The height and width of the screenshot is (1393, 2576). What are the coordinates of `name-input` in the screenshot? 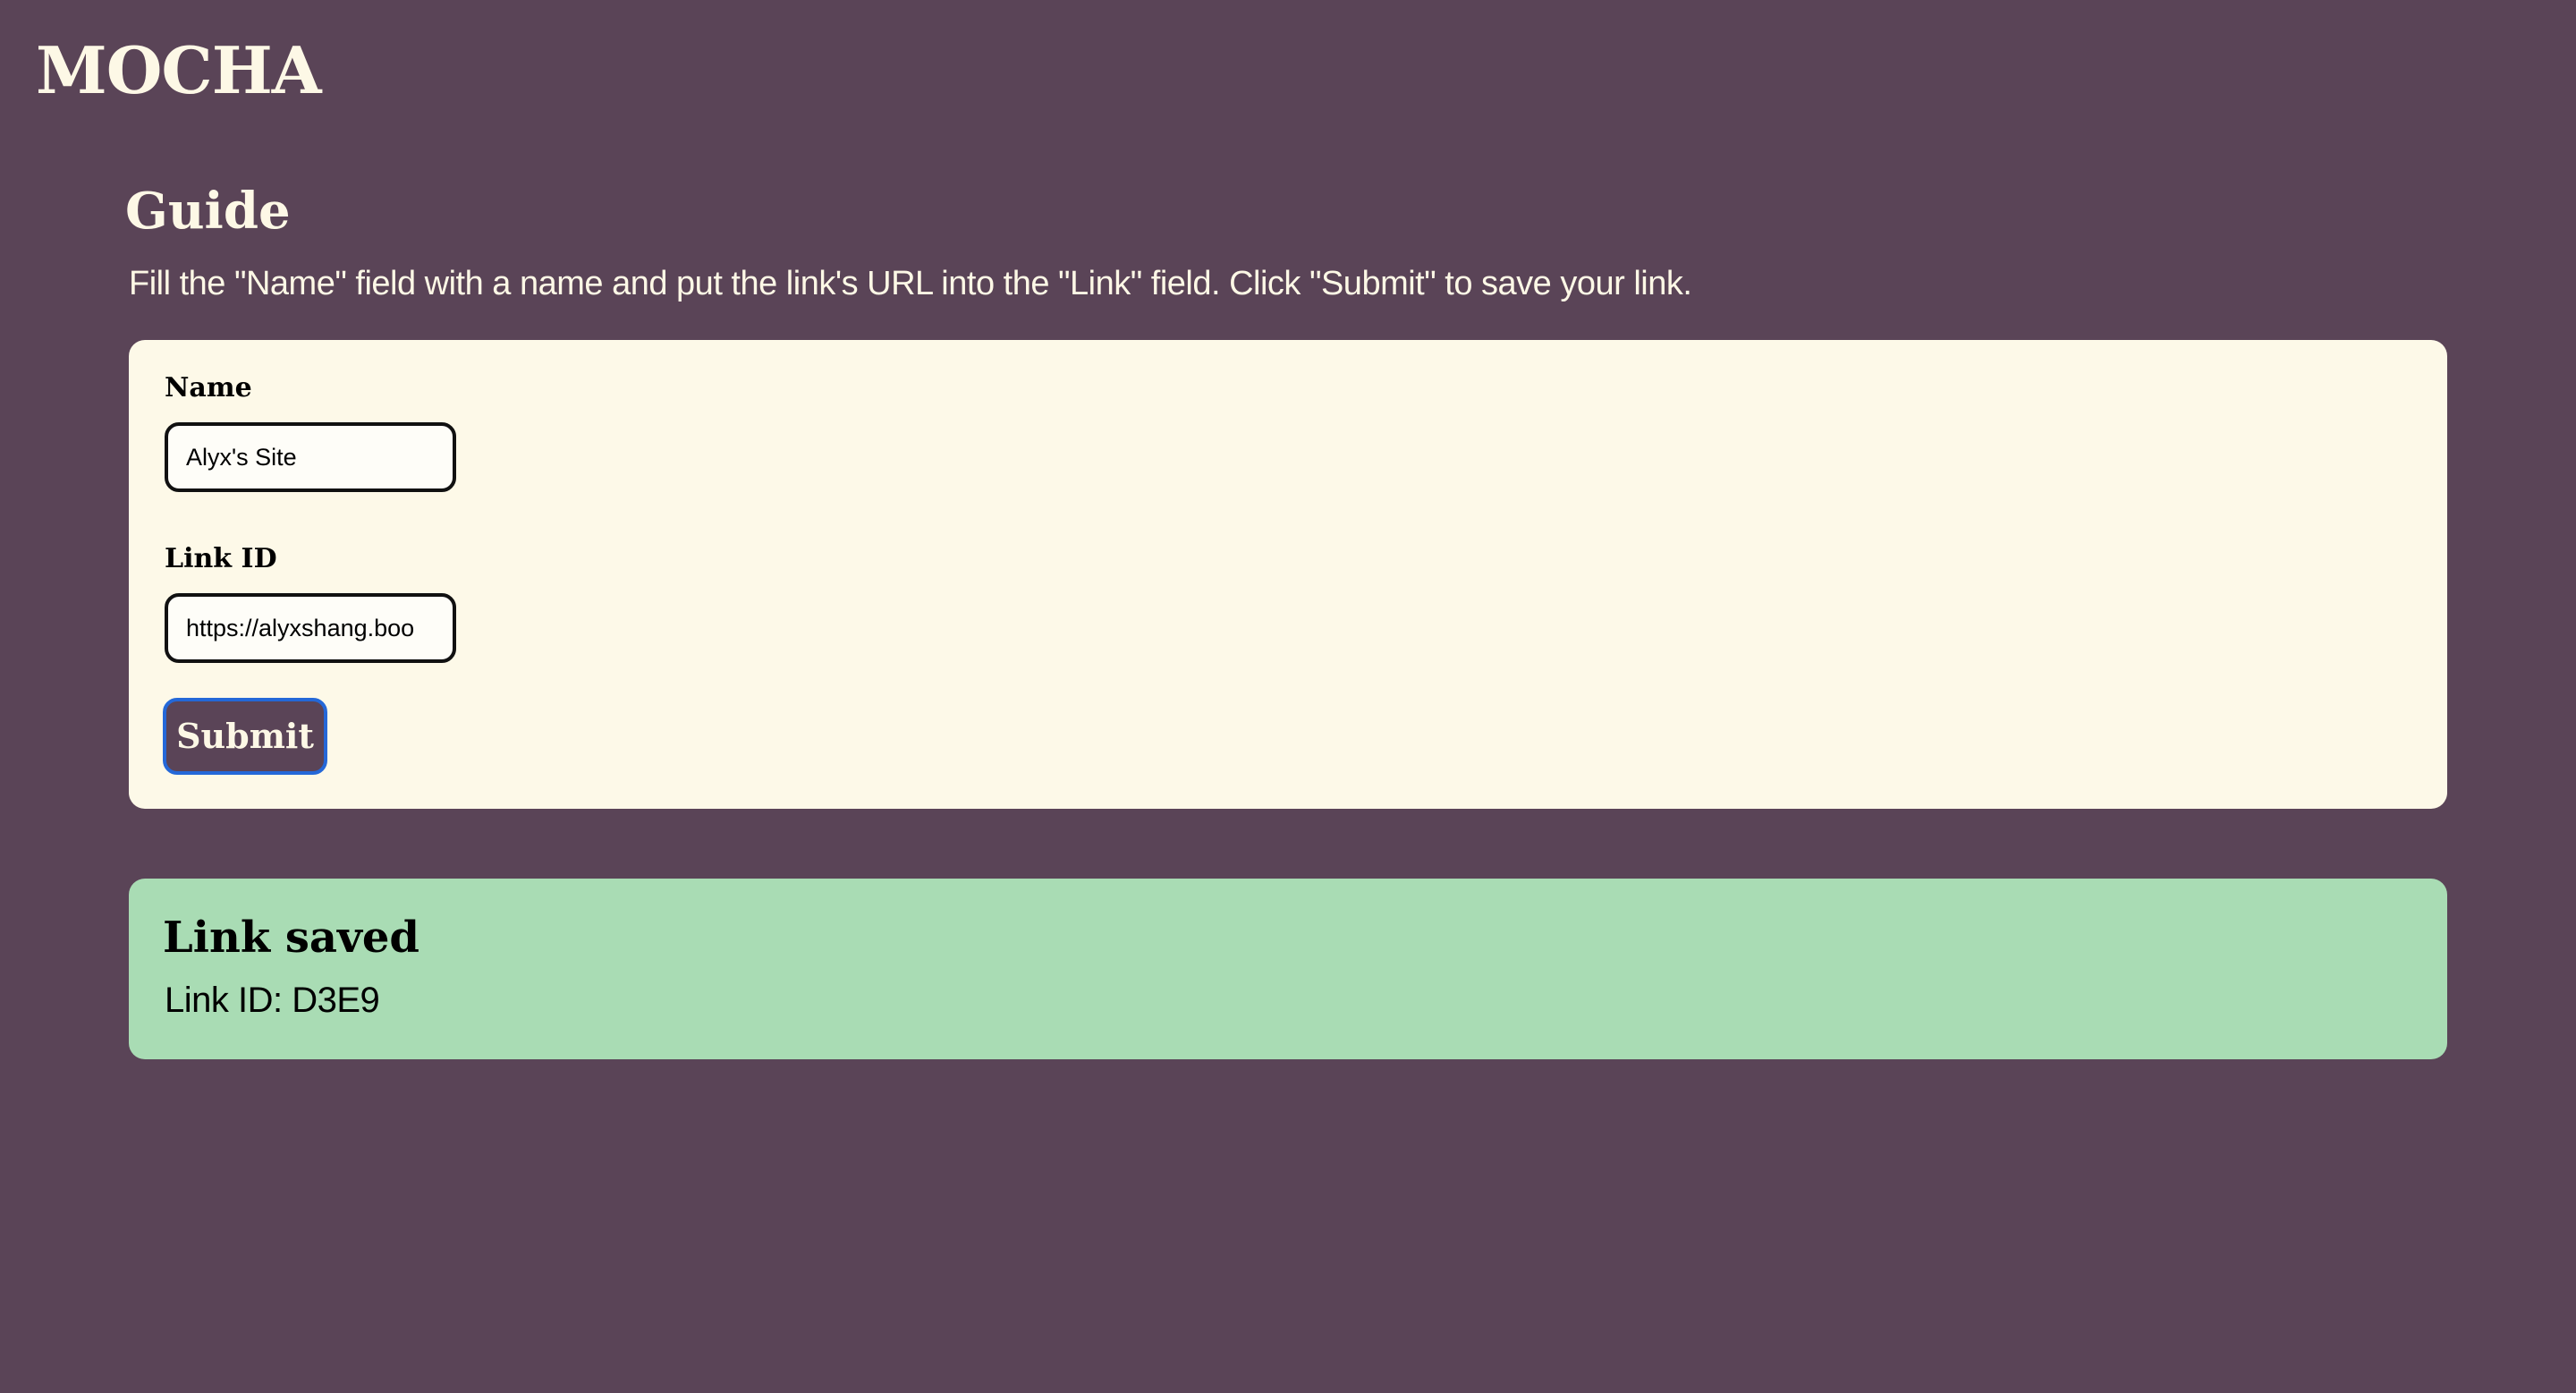 It's located at (310, 457).